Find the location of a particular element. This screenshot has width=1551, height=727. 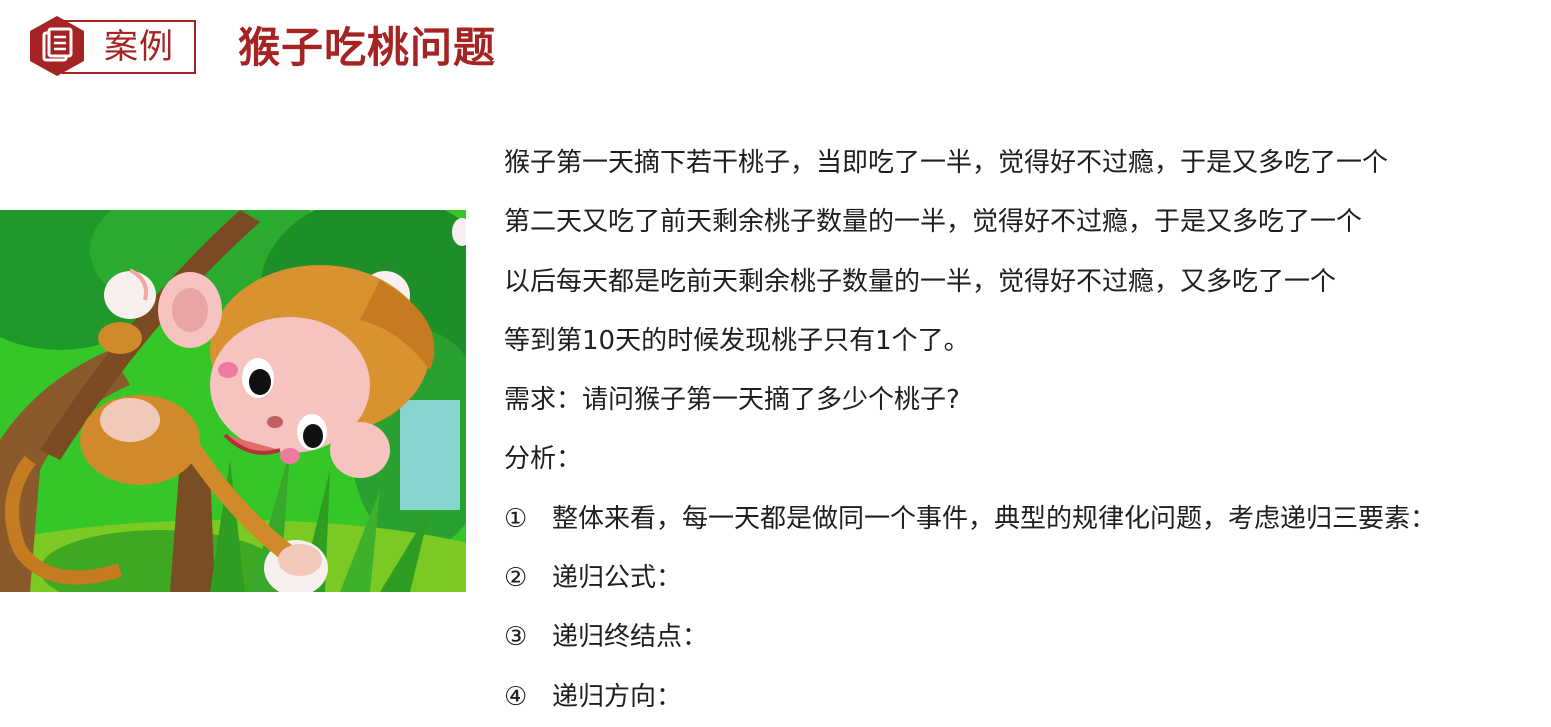

step-4: ④ 递归方向： is located at coordinates (1019, 697).